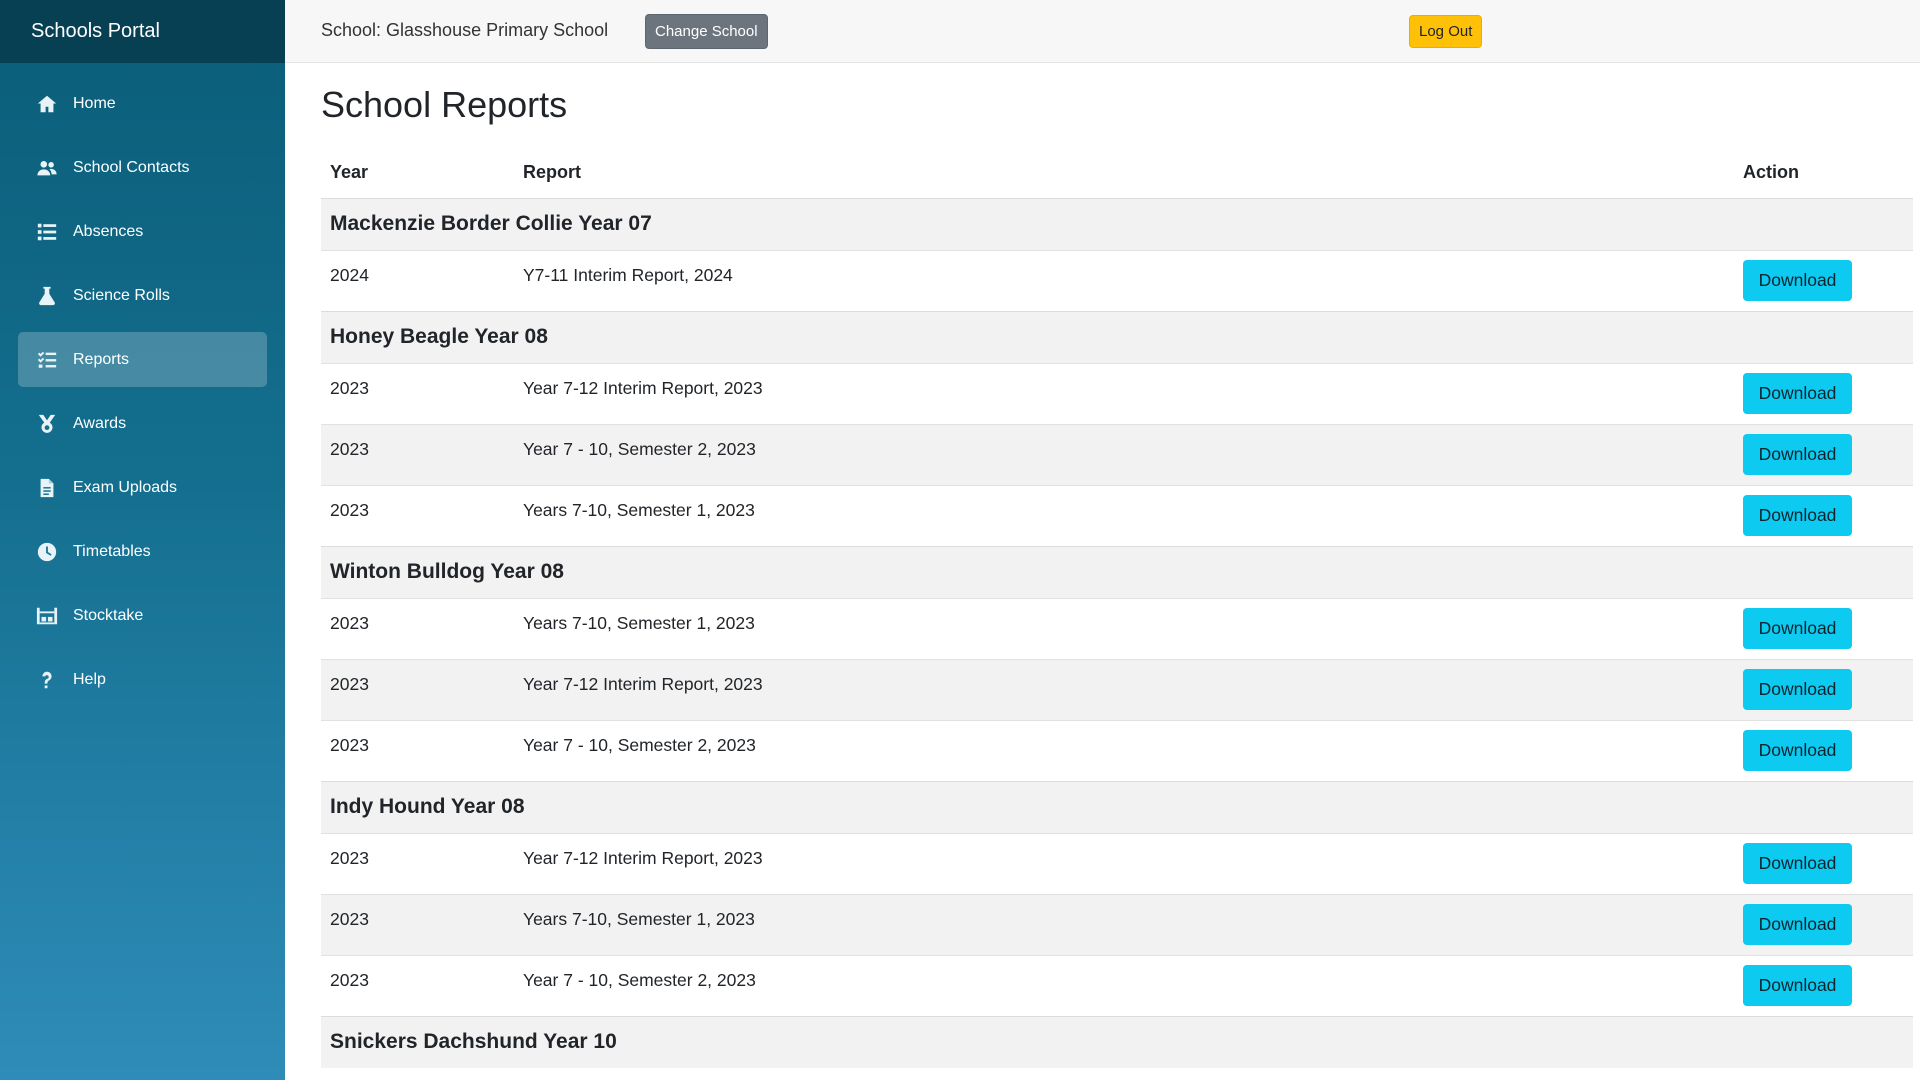 This screenshot has width=1920, height=1080. I want to click on list-icon, so click(47, 232).